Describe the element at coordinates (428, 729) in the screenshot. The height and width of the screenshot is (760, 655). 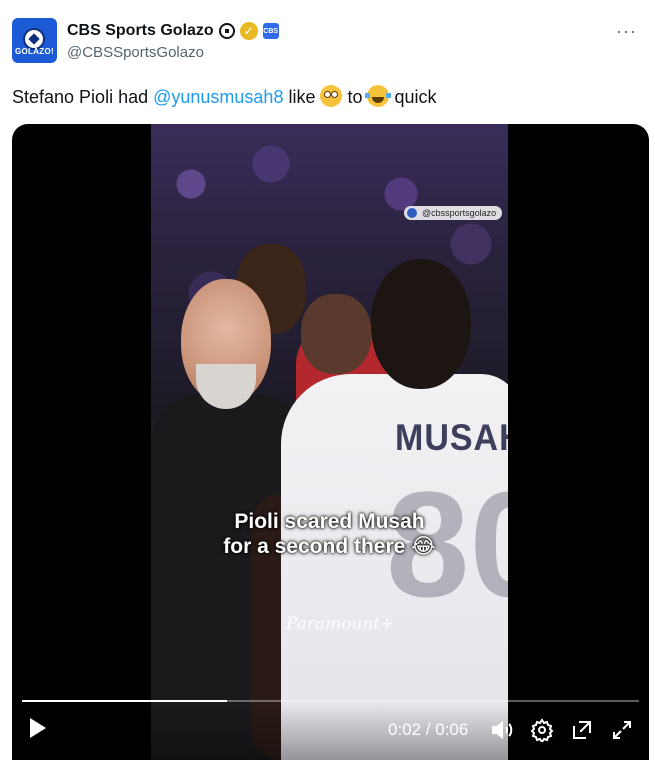
I see `time-display: 0:02 / 0:06` at that location.